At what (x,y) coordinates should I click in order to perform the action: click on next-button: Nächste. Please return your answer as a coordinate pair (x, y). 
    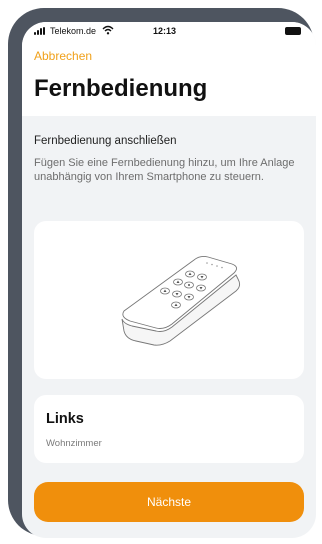
    Looking at the image, I should click on (169, 502).